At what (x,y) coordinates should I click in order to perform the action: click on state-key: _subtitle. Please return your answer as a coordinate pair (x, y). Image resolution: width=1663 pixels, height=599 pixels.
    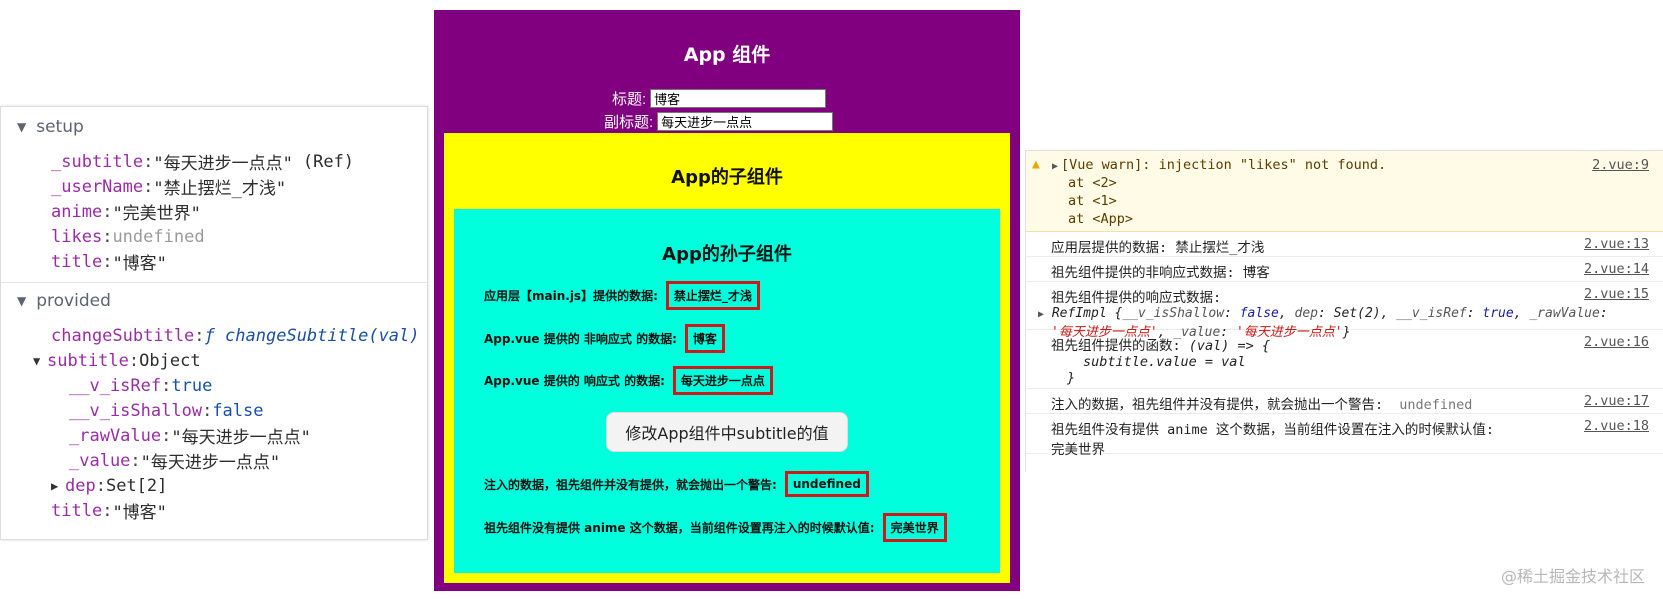
    Looking at the image, I should click on (97, 161).